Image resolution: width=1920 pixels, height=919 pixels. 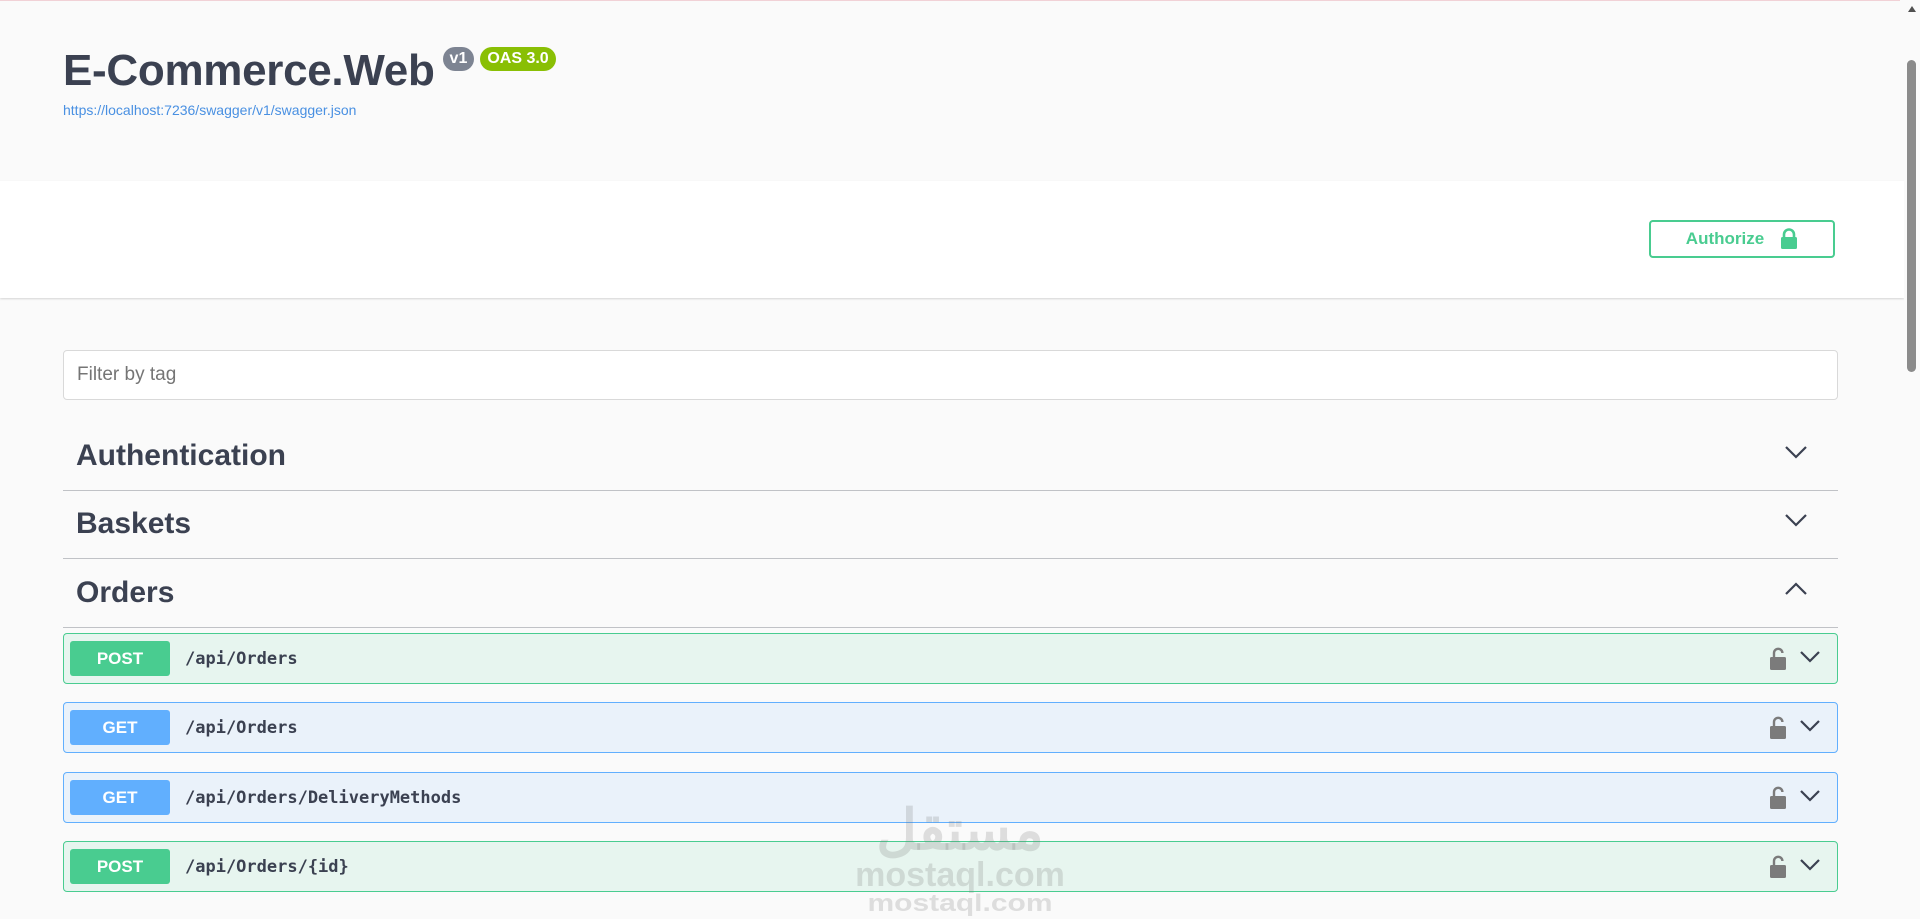 I want to click on tag-name: Authentication, so click(x=181, y=455).